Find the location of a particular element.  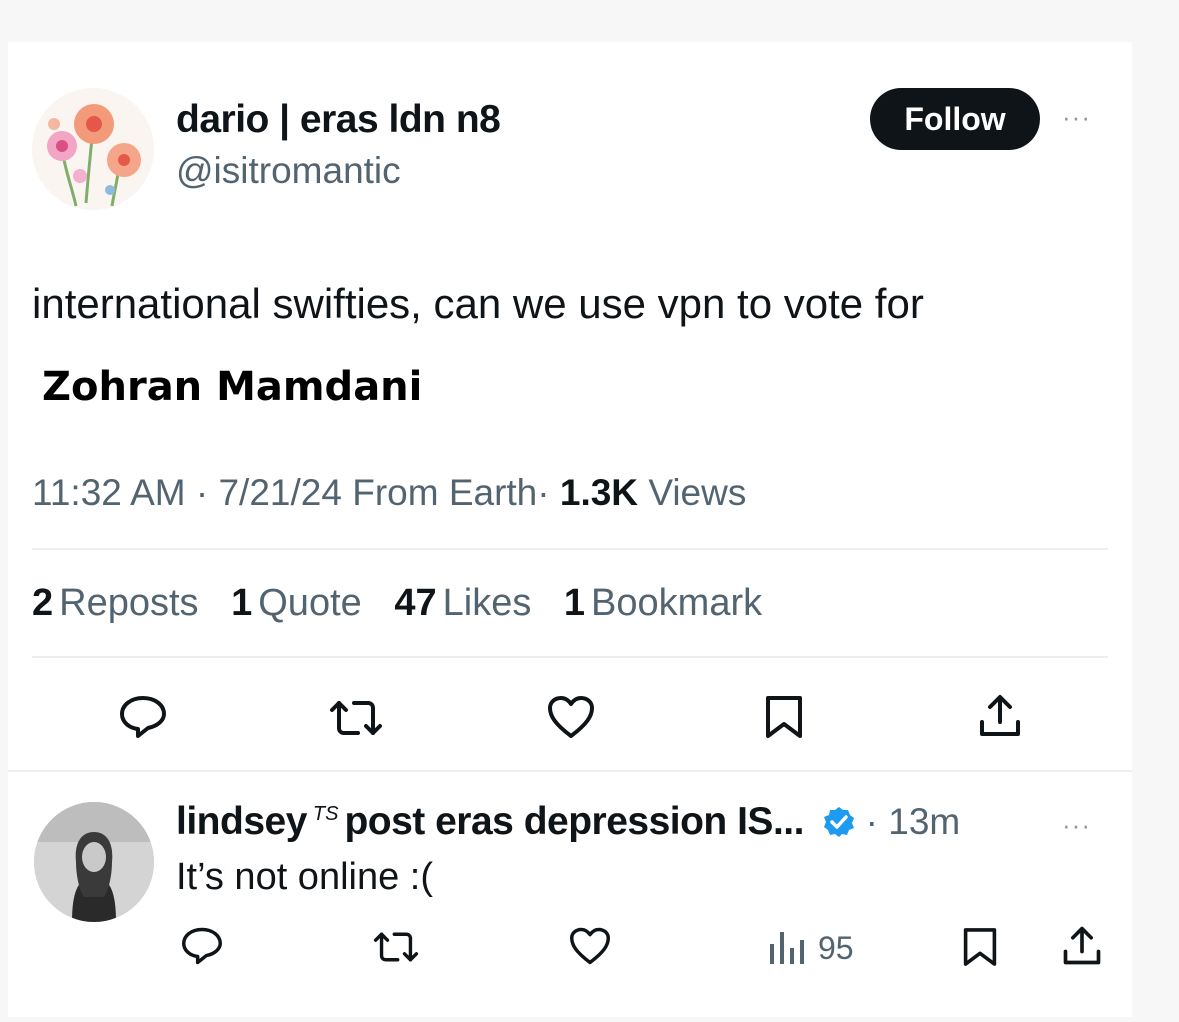

reply-reply-icon is located at coordinates (202, 946).